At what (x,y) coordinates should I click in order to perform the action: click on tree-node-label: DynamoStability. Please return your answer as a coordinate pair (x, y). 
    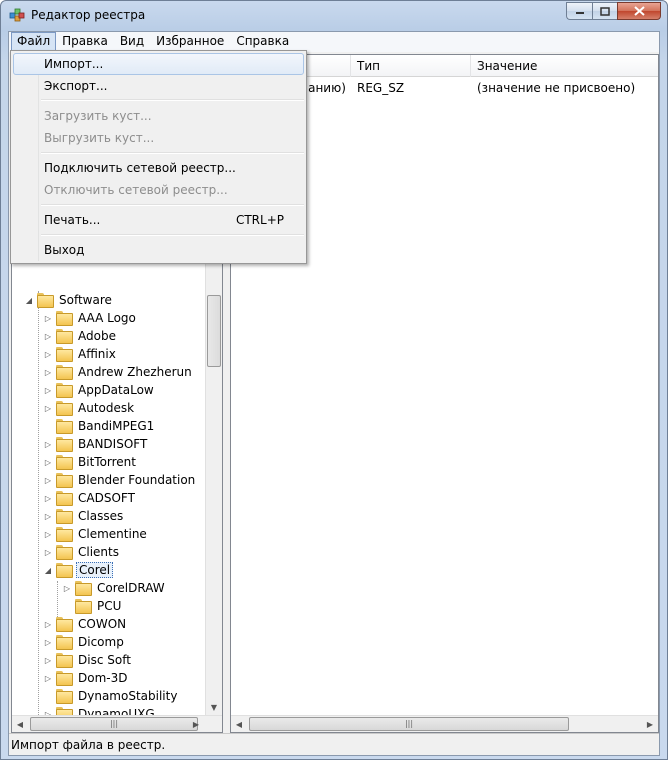
    Looking at the image, I should click on (128, 696).